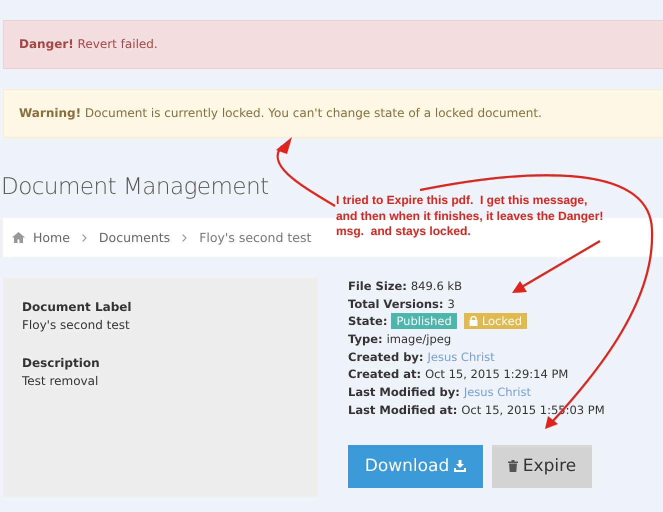 The height and width of the screenshot is (512, 663). What do you see at coordinates (306, 172) in the screenshot?
I see `annotation-arrow` at bounding box center [306, 172].